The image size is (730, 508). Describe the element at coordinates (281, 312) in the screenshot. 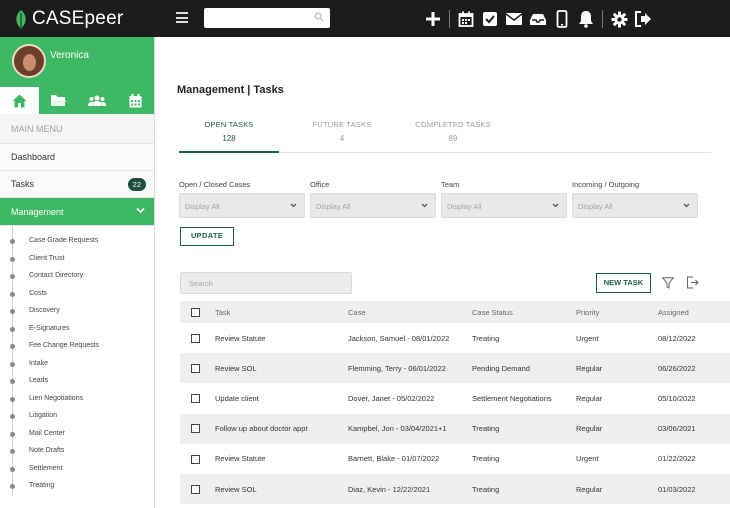

I see `column-header-task: Task` at that location.